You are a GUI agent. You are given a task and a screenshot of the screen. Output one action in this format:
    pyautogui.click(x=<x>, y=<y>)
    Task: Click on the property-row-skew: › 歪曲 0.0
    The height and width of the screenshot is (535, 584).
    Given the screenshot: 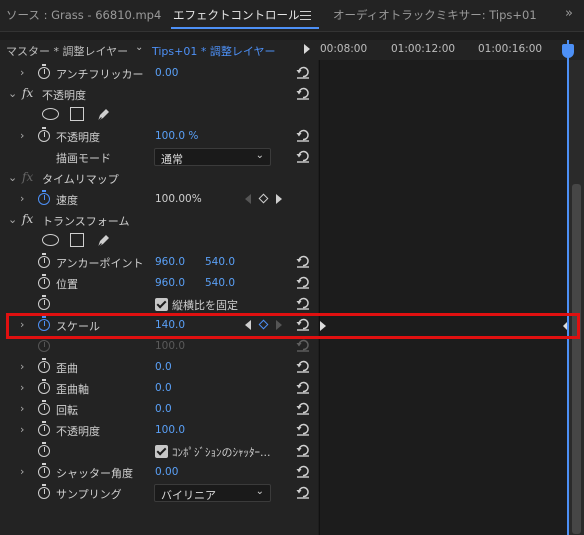 What is the action you would take?
    pyautogui.click(x=159, y=367)
    